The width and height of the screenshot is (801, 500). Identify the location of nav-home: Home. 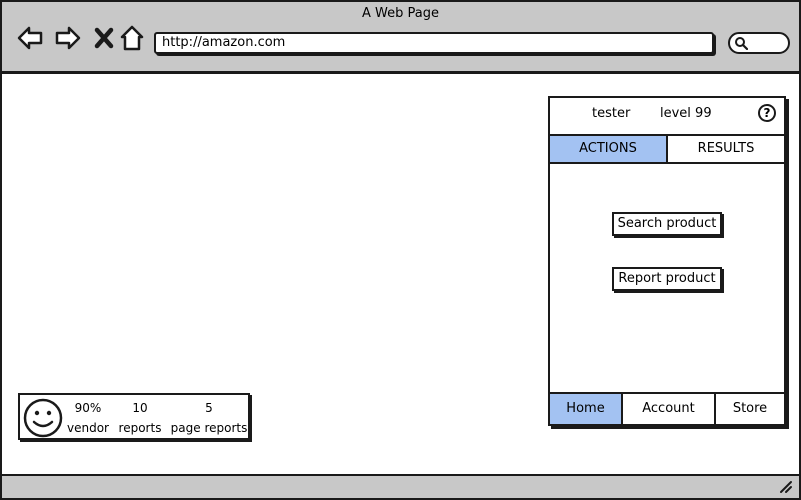
(586, 409).